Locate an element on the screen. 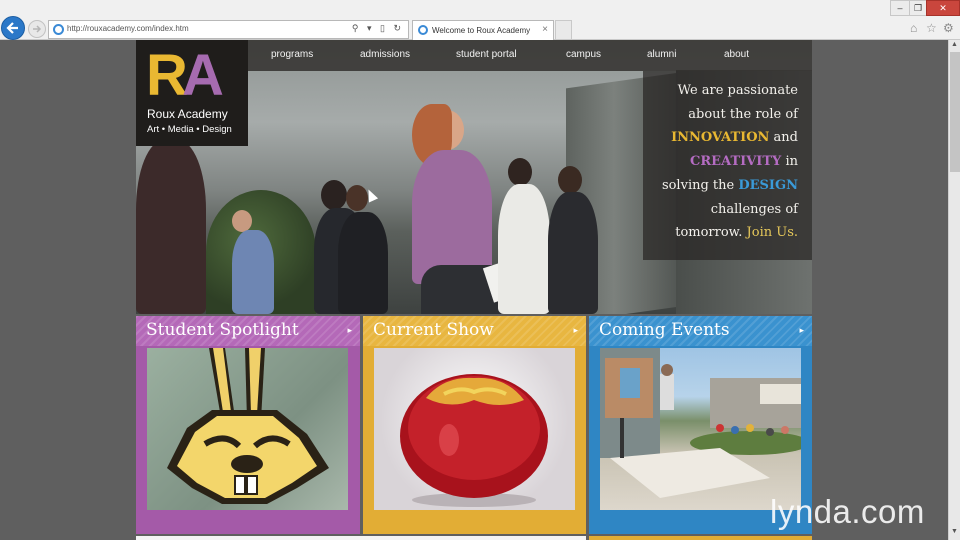 The width and height of the screenshot is (960, 540). favorites-star-icon: ☆ is located at coordinates (931, 28).